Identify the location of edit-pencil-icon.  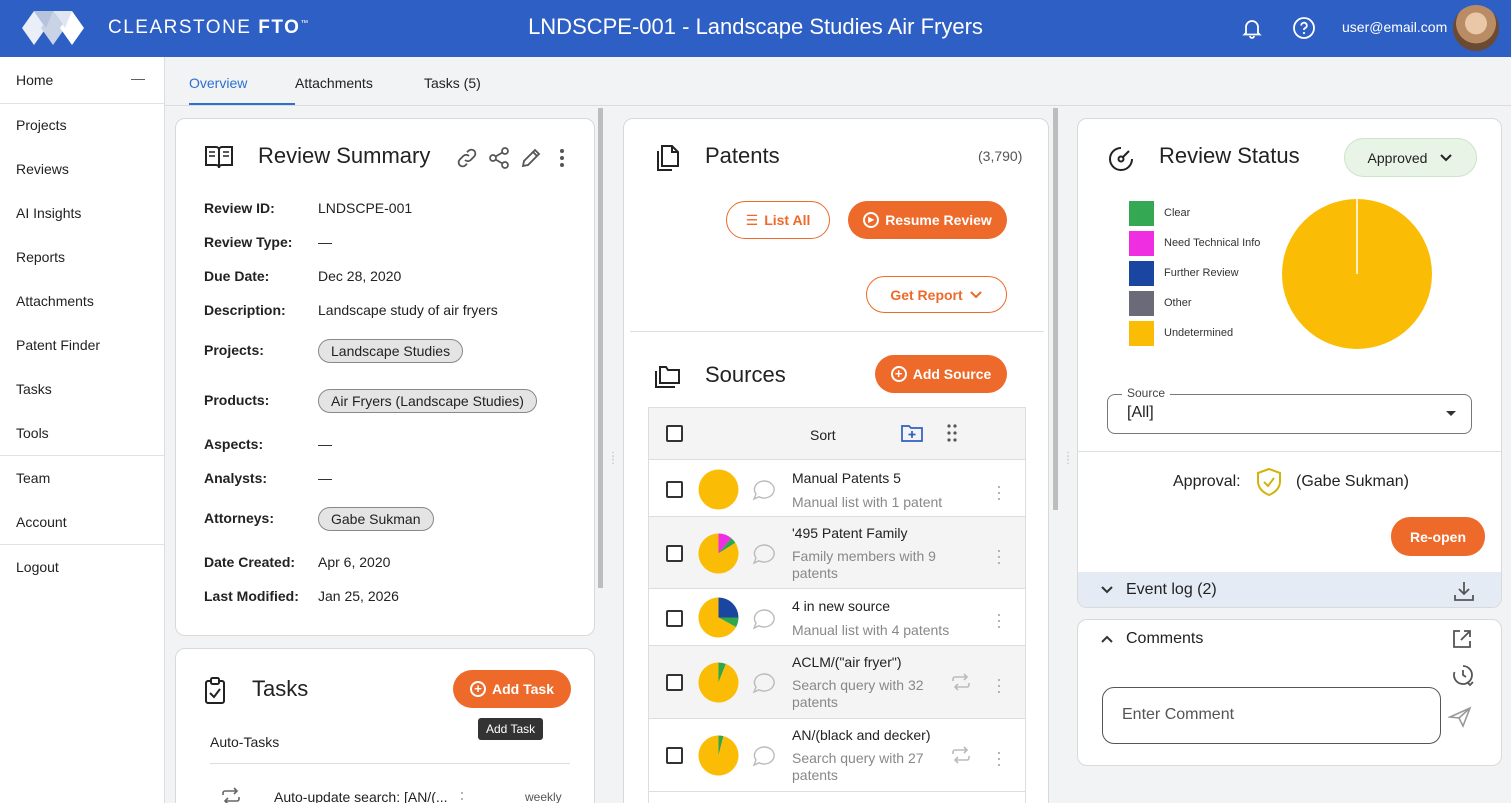
(531, 158).